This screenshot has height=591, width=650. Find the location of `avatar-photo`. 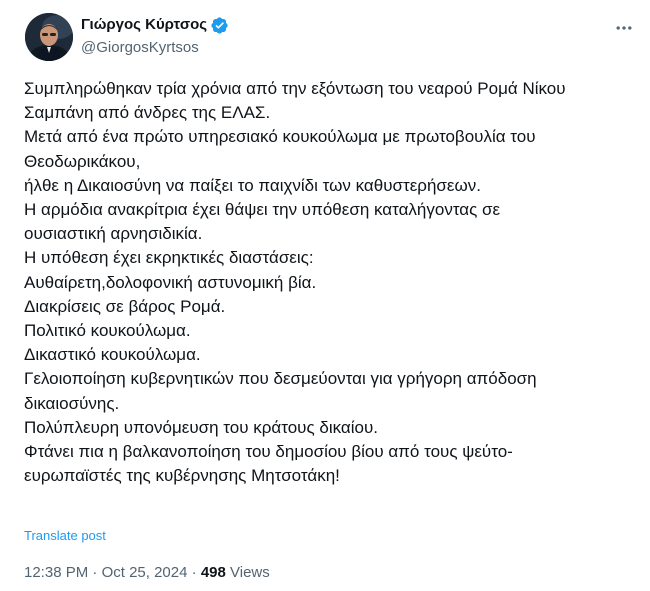

avatar-photo is located at coordinates (49, 37).